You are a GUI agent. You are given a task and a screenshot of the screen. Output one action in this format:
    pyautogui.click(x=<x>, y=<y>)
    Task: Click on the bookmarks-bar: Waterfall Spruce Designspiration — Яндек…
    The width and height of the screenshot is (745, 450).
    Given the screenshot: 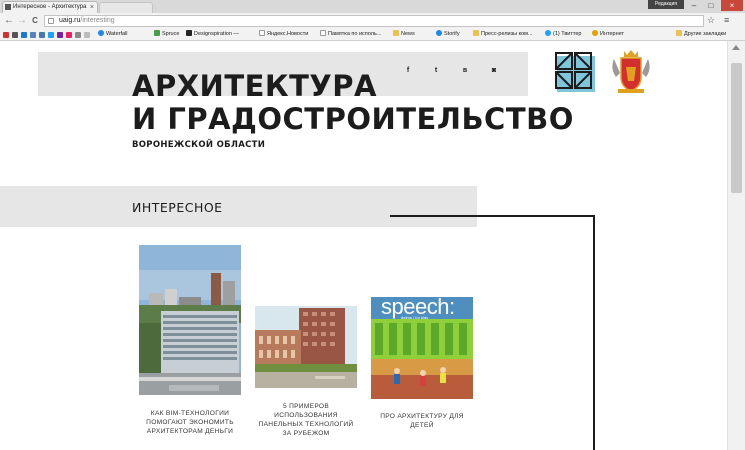 What is the action you would take?
    pyautogui.click(x=372, y=35)
    